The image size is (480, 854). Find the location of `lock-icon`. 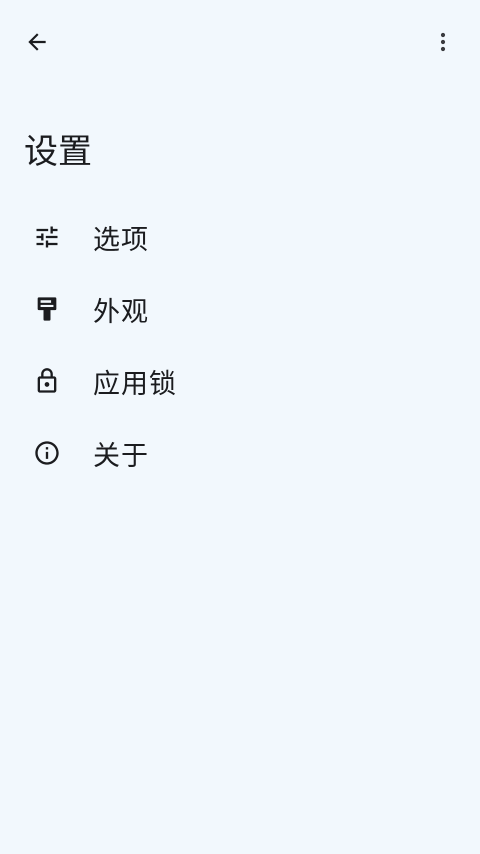

lock-icon is located at coordinates (47, 381).